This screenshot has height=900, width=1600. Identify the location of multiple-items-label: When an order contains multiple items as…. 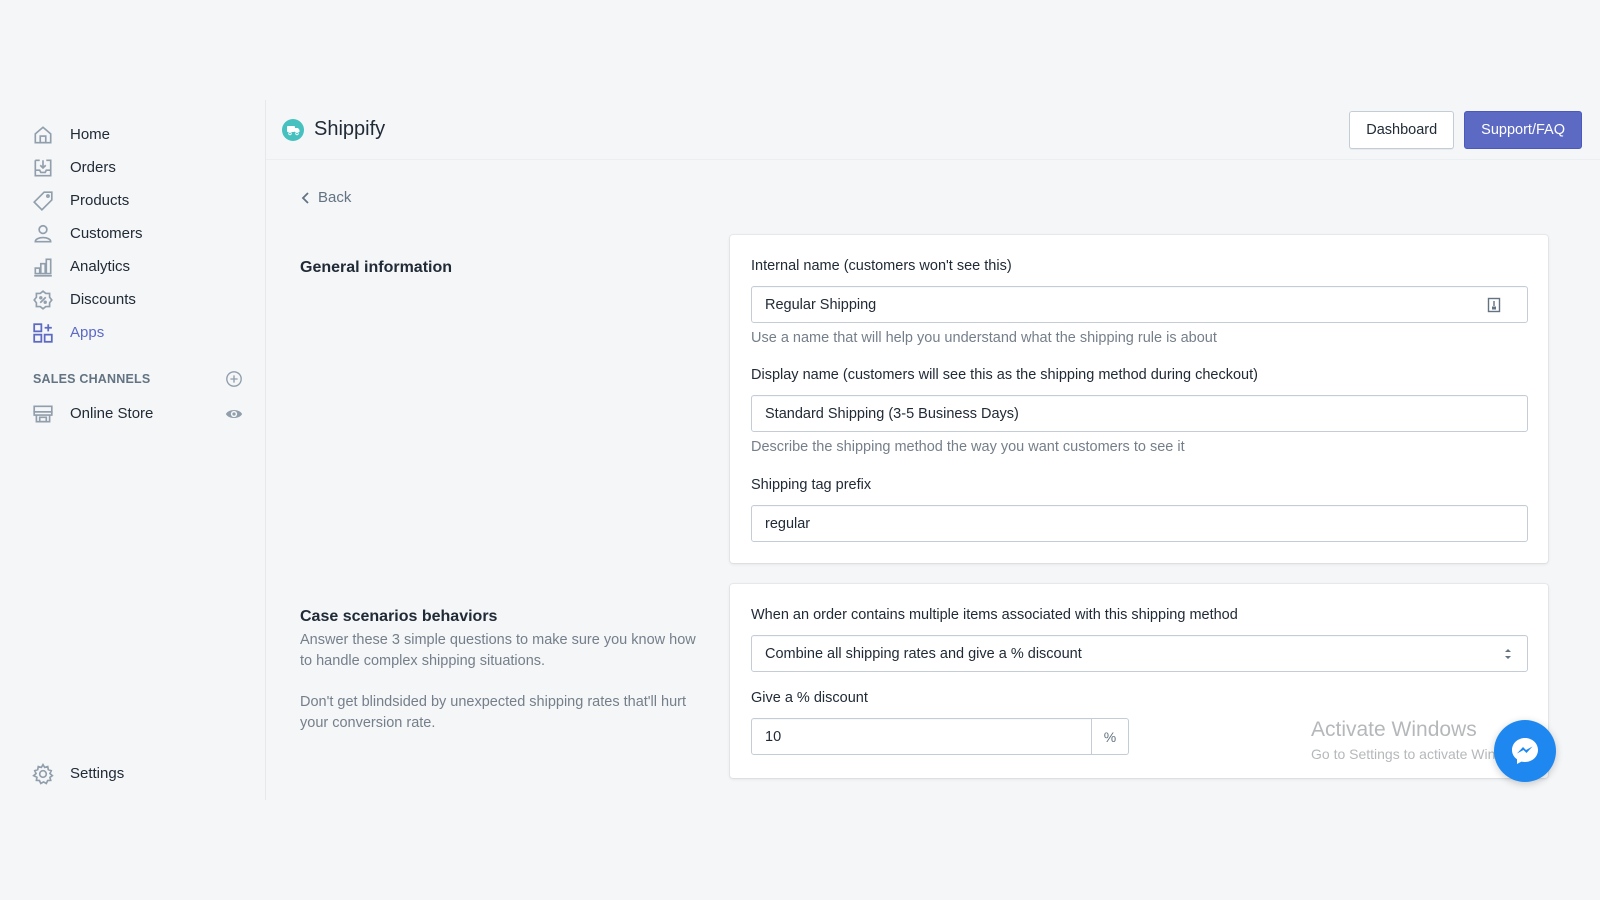
(994, 615).